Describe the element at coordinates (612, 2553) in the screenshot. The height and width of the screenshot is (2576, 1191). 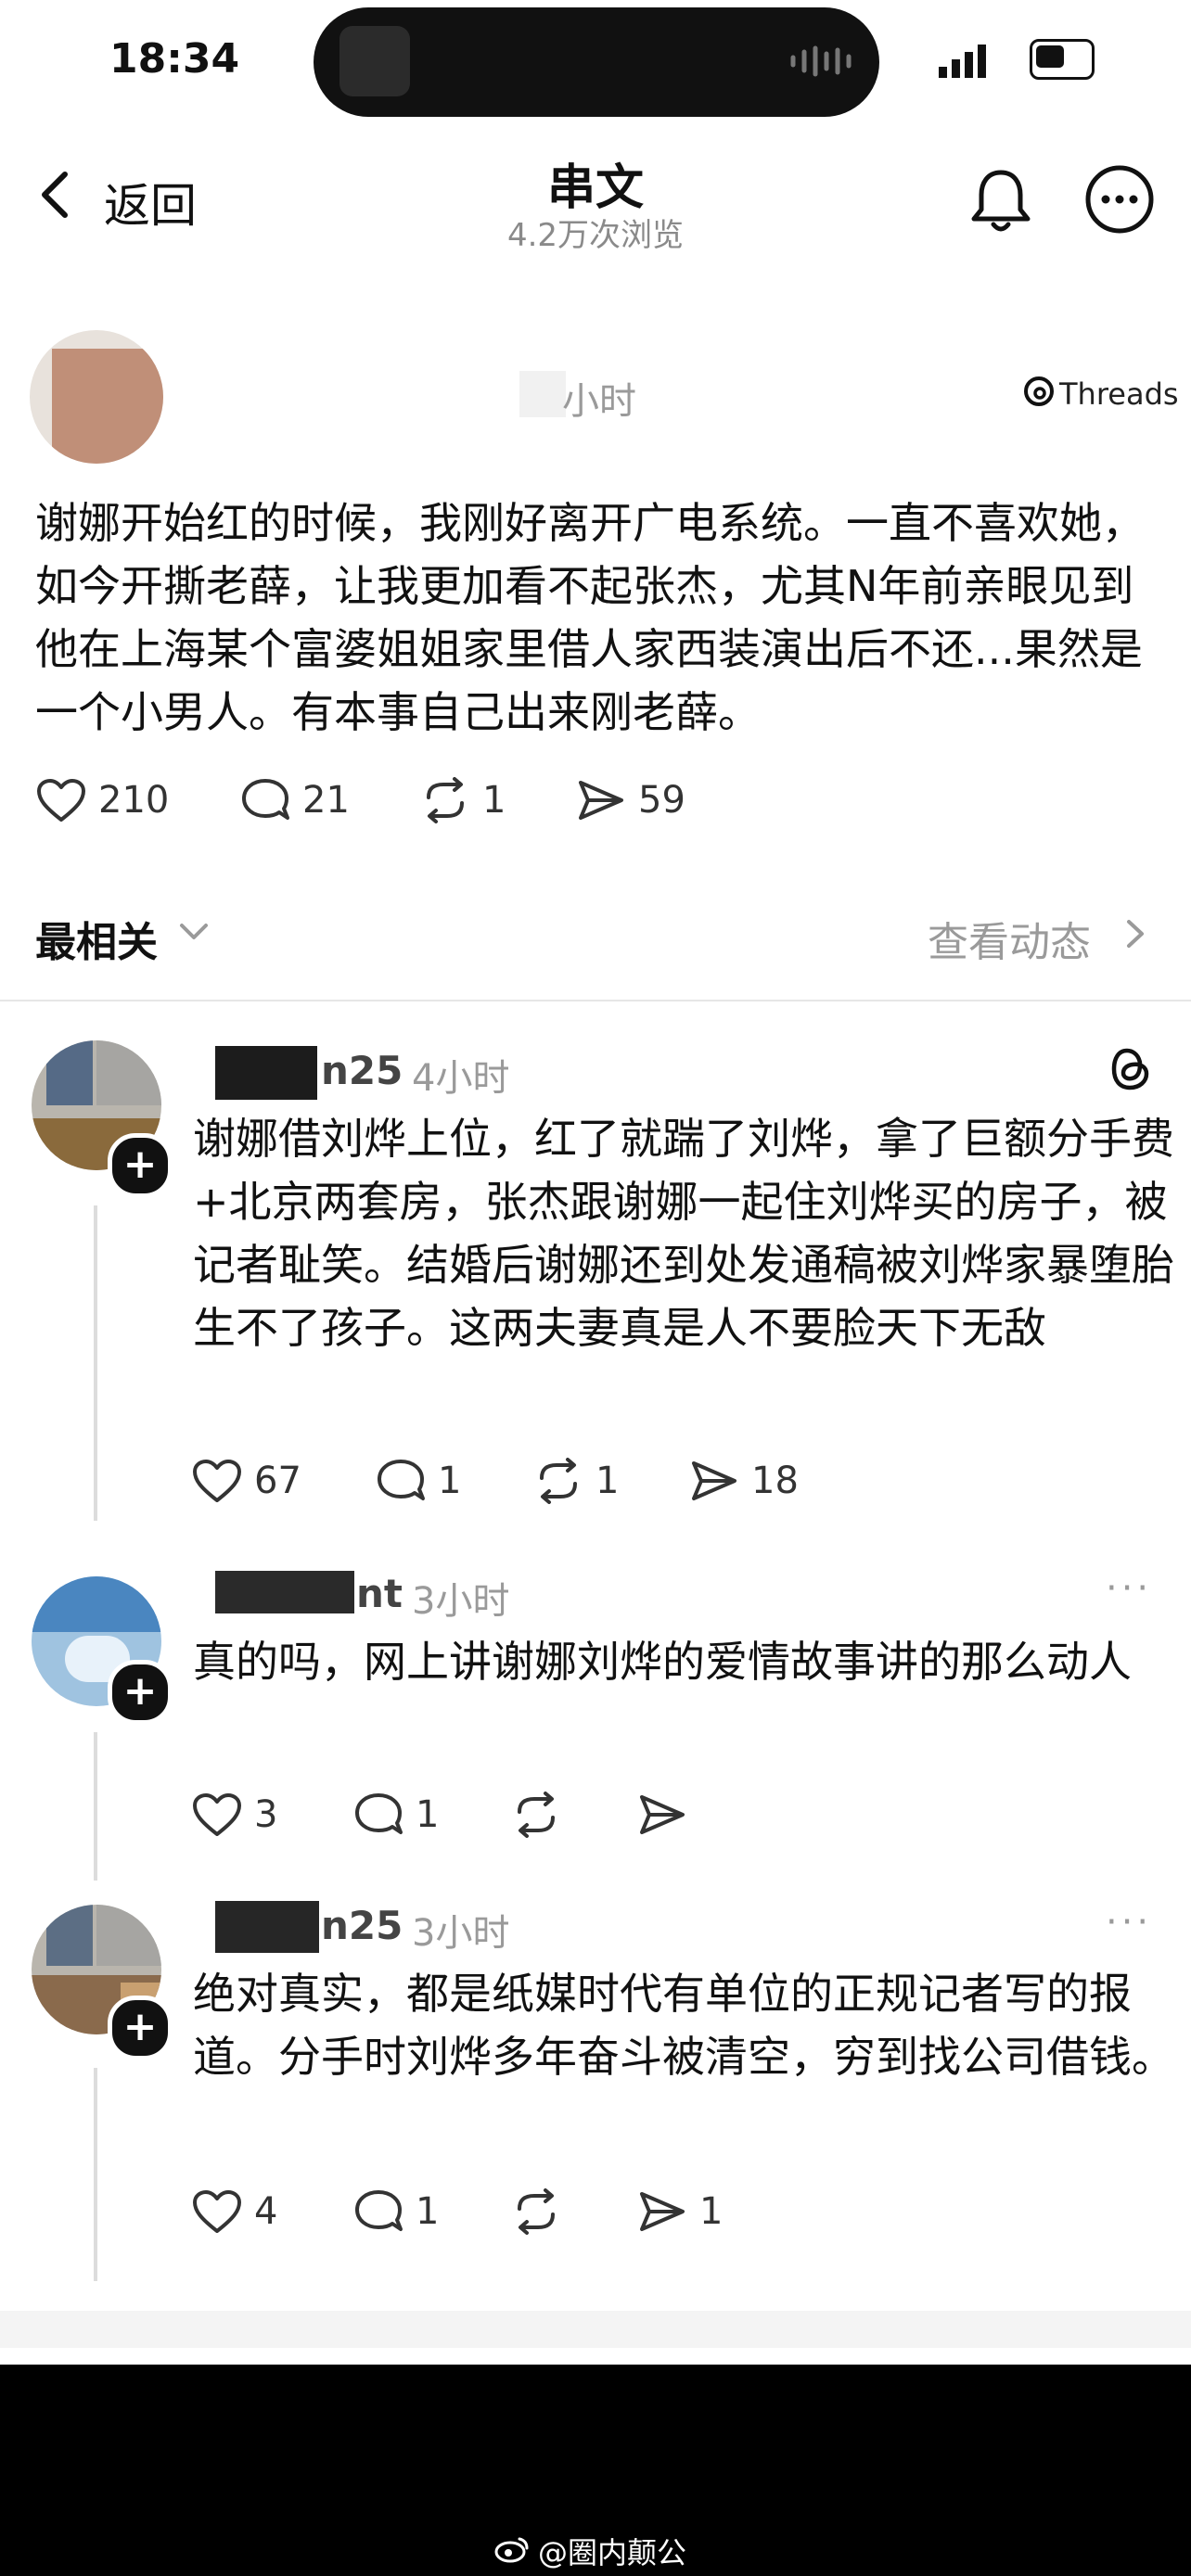
I see `watermark: @圈内颠公` at that location.